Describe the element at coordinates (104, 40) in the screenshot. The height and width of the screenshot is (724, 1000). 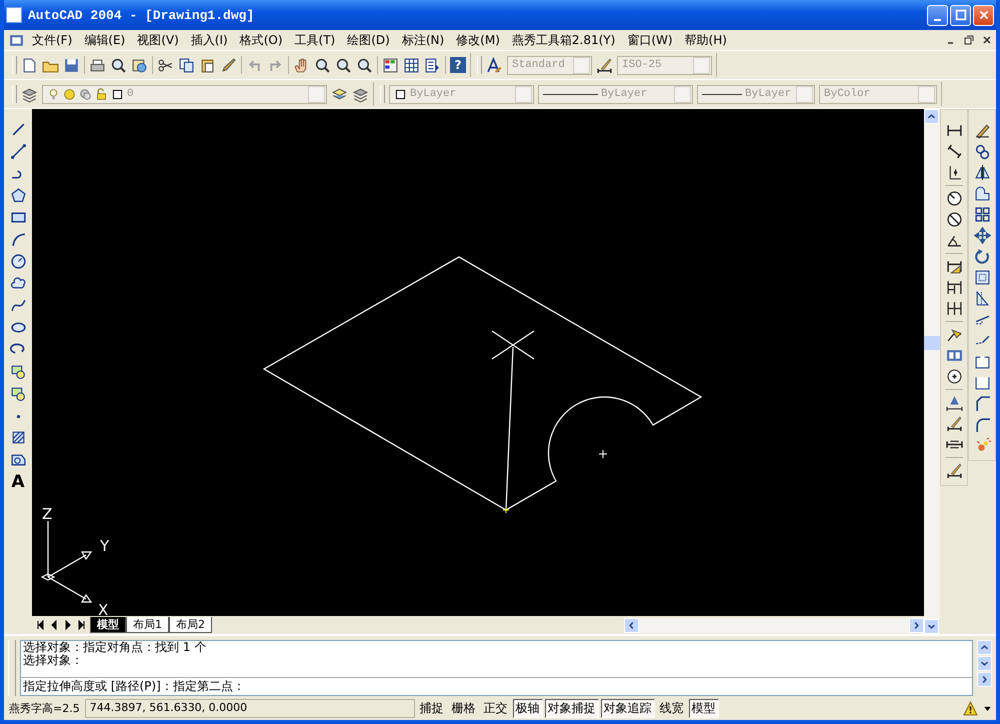
I see `menu-item: 编辑(E)` at that location.